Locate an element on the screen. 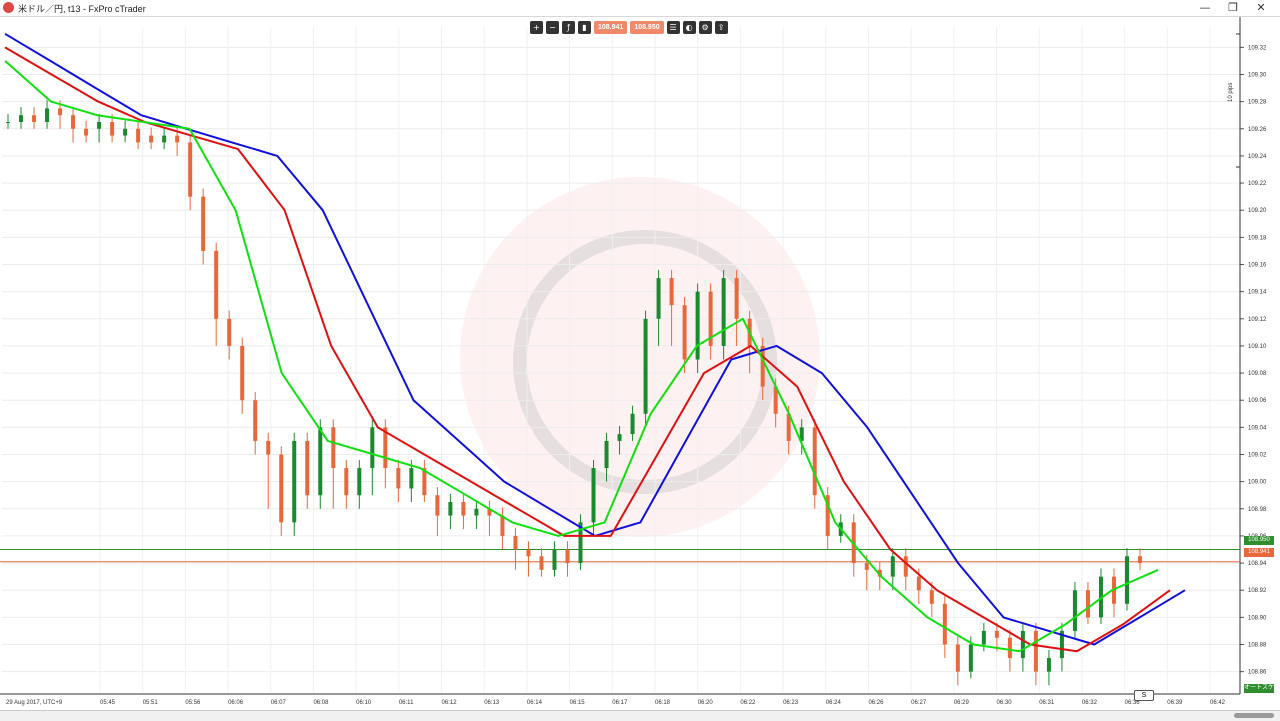  bid-price-tag: 108.941 is located at coordinates (1259, 552).